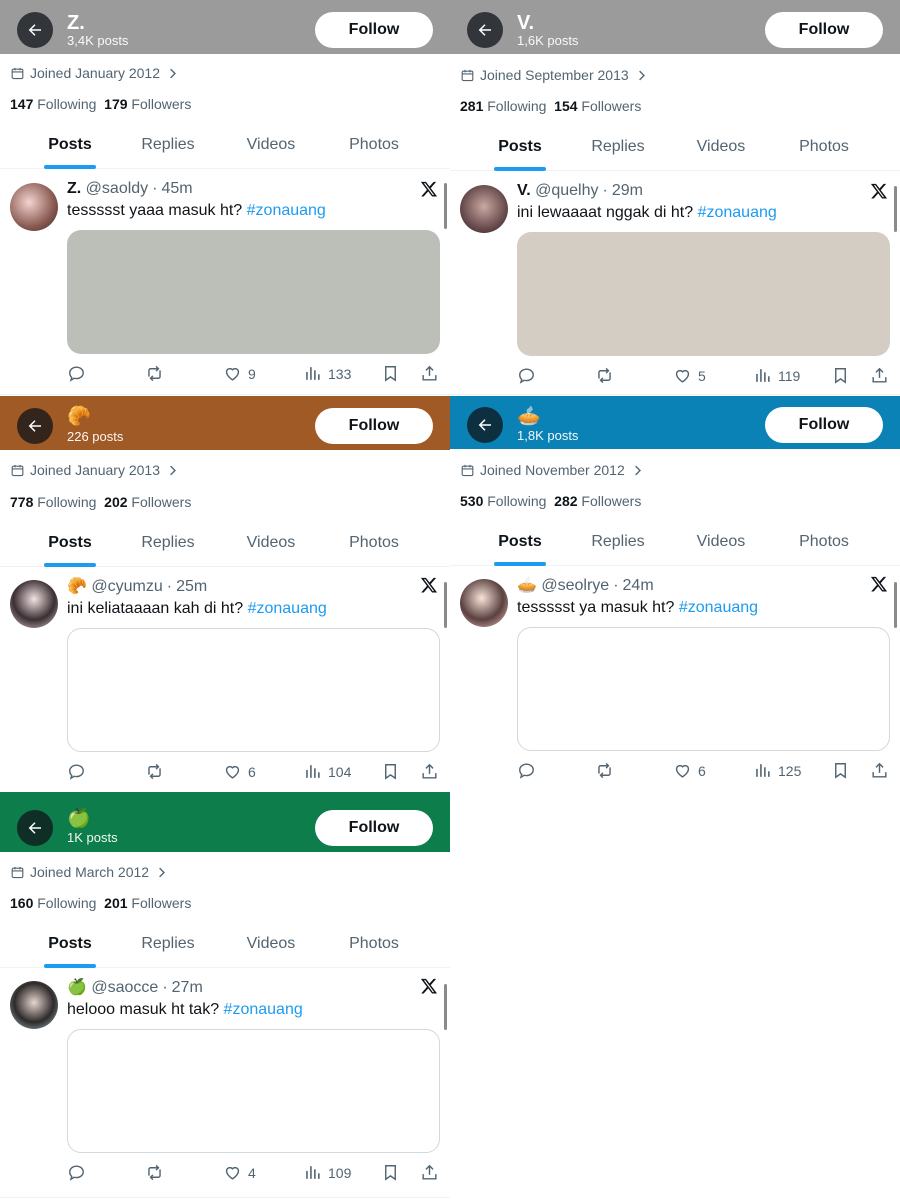  Describe the element at coordinates (53, 502) in the screenshot. I see `following-link: 778 Following` at that location.